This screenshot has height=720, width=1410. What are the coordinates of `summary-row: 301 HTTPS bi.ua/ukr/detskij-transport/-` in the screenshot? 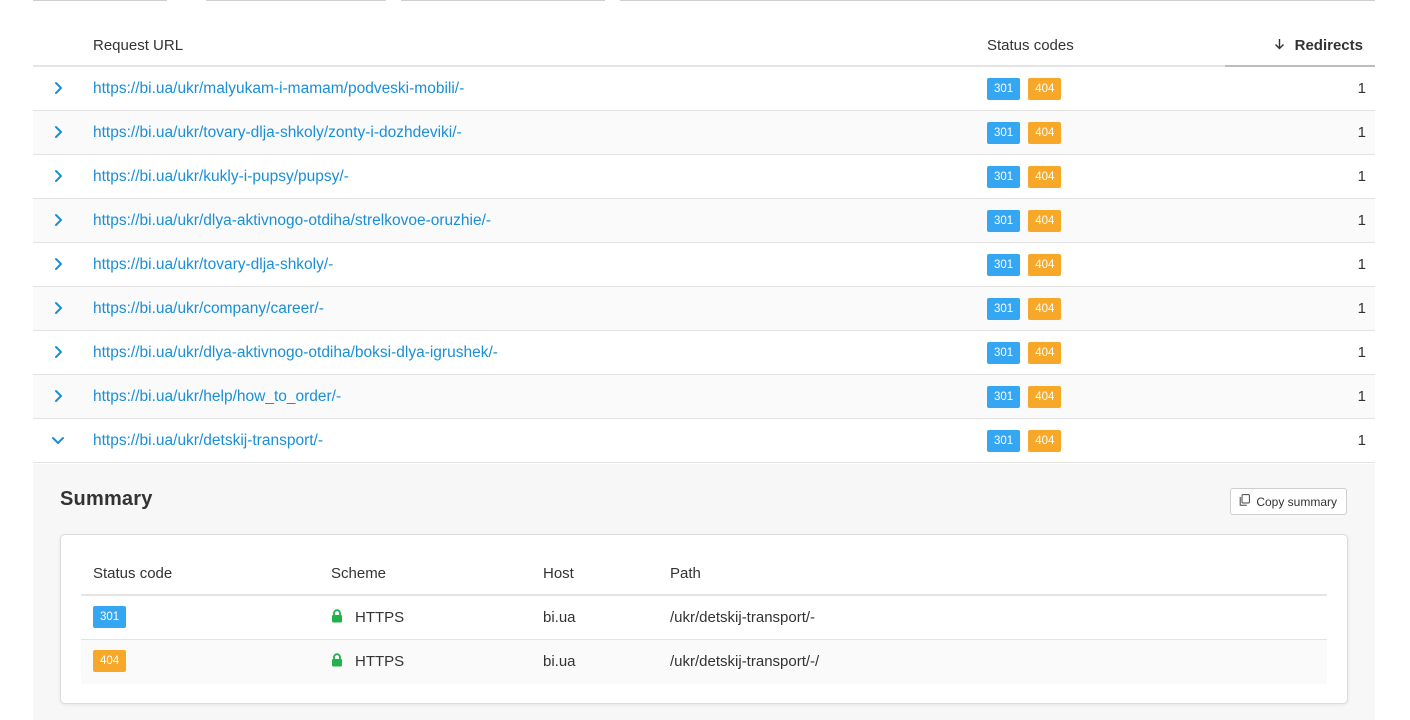 It's located at (704, 618).